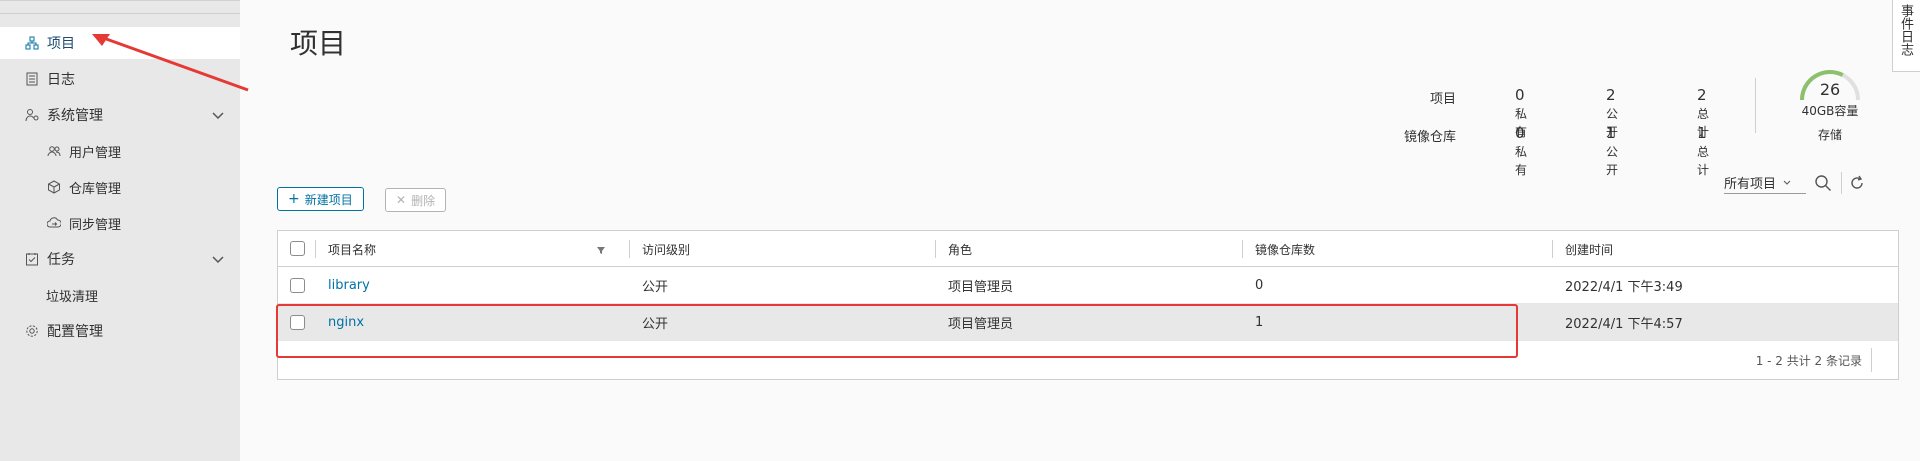 The image size is (1920, 461). I want to click on repo-count: 0, so click(1259, 285).